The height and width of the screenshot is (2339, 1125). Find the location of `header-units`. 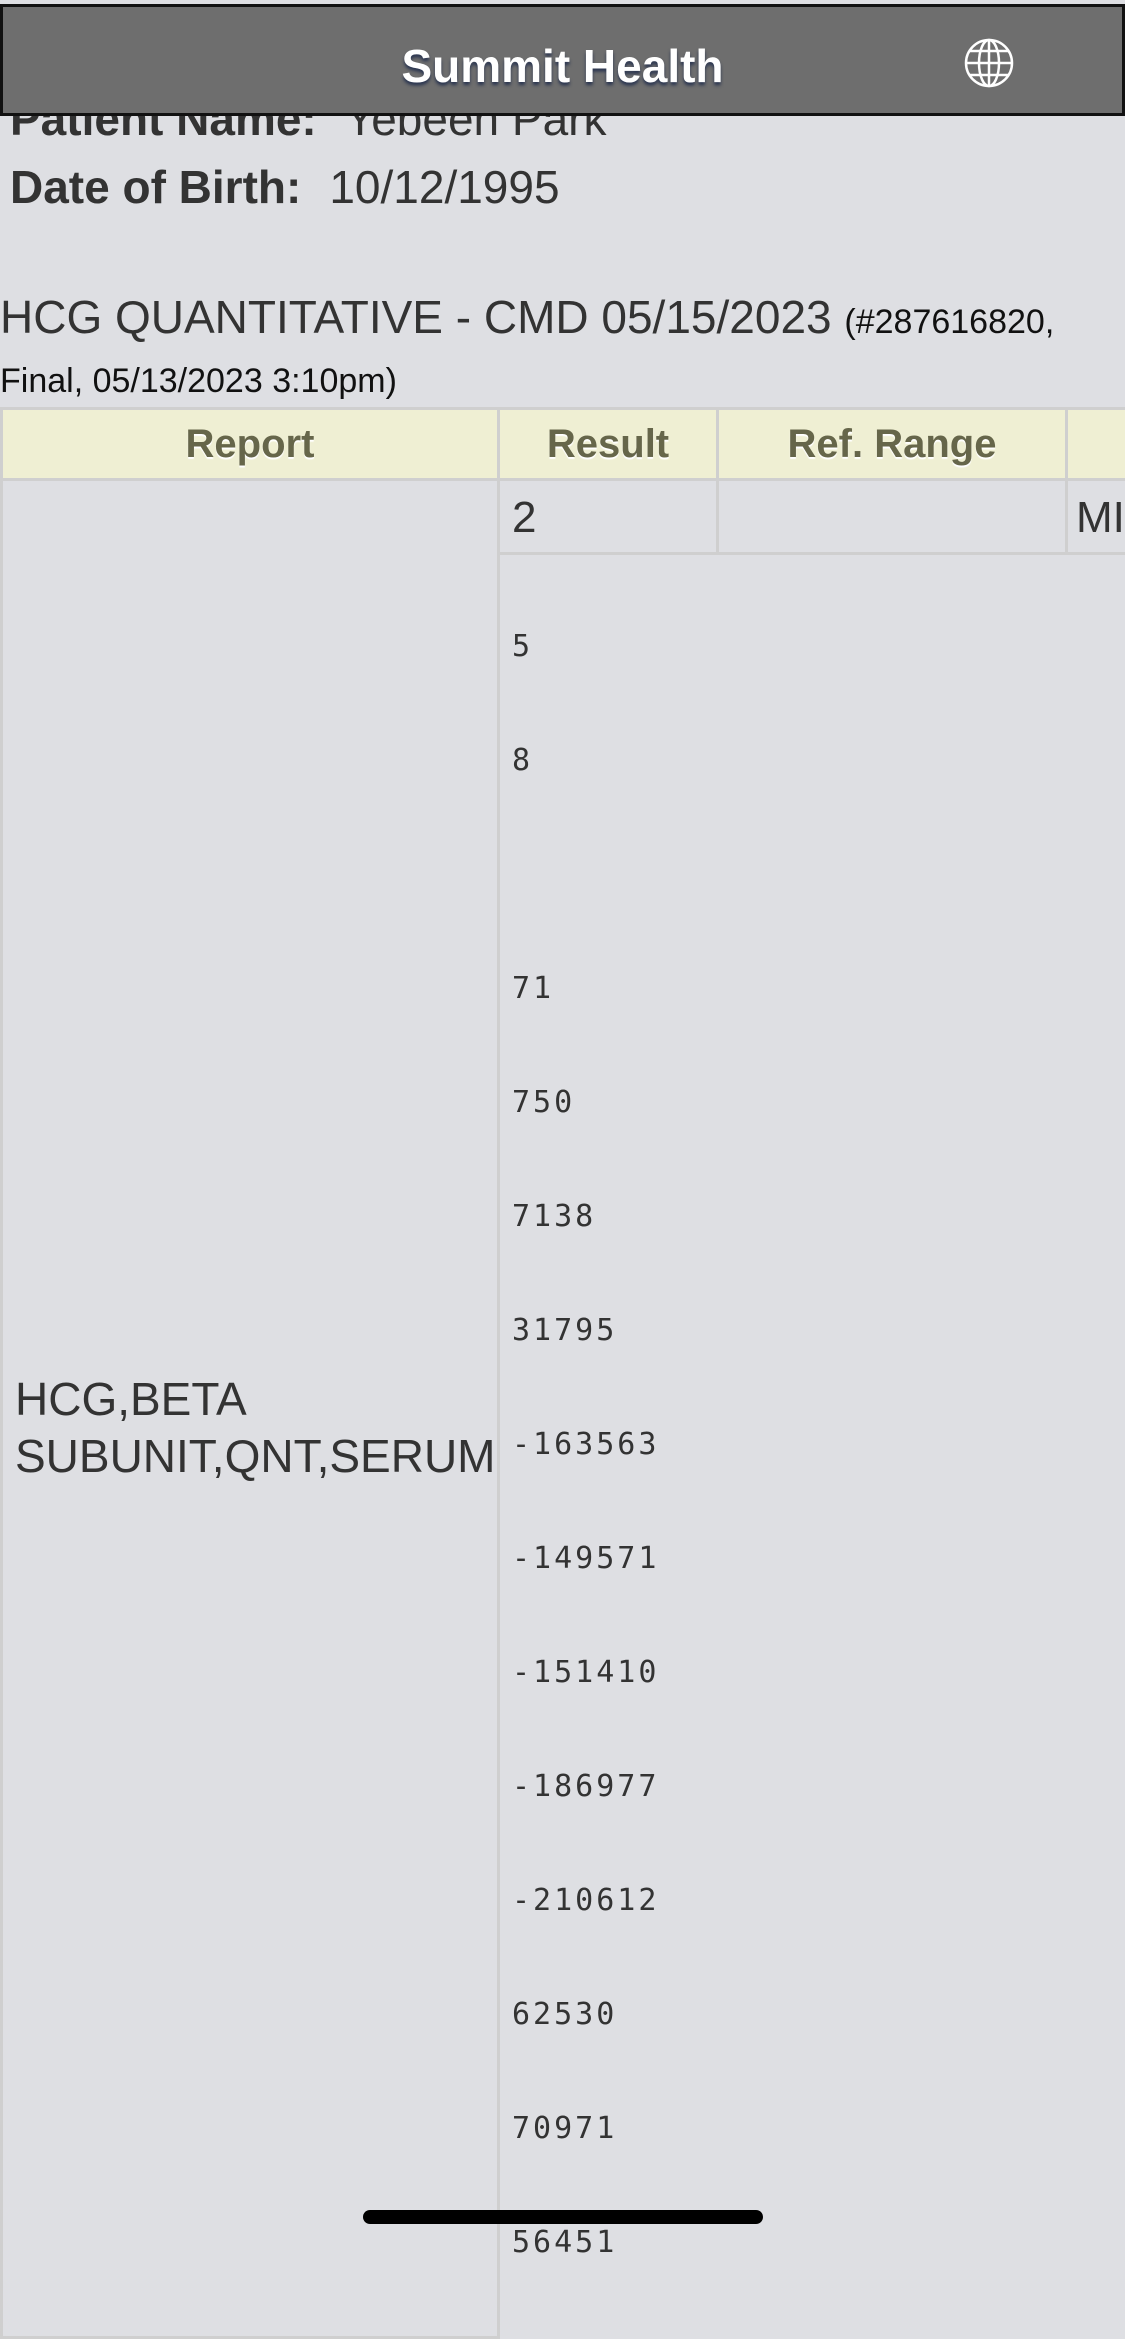

header-units is located at coordinates (1096, 444).